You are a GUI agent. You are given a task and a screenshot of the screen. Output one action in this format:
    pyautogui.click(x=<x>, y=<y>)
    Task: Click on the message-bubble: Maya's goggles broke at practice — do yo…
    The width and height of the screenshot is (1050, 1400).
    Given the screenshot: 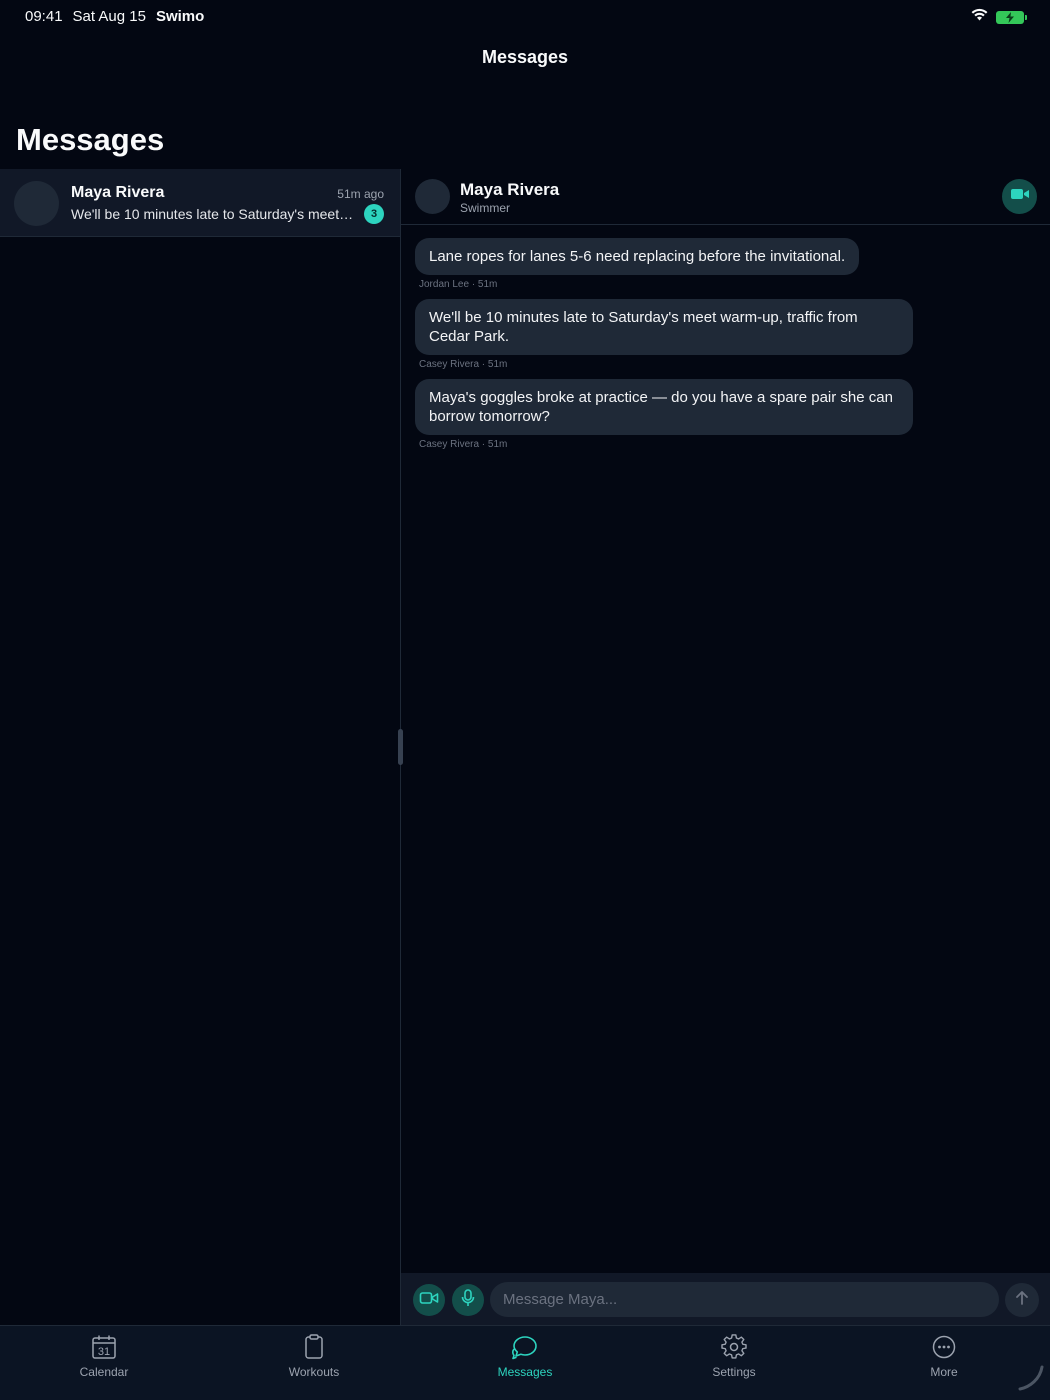 What is the action you would take?
    pyautogui.click(x=664, y=407)
    